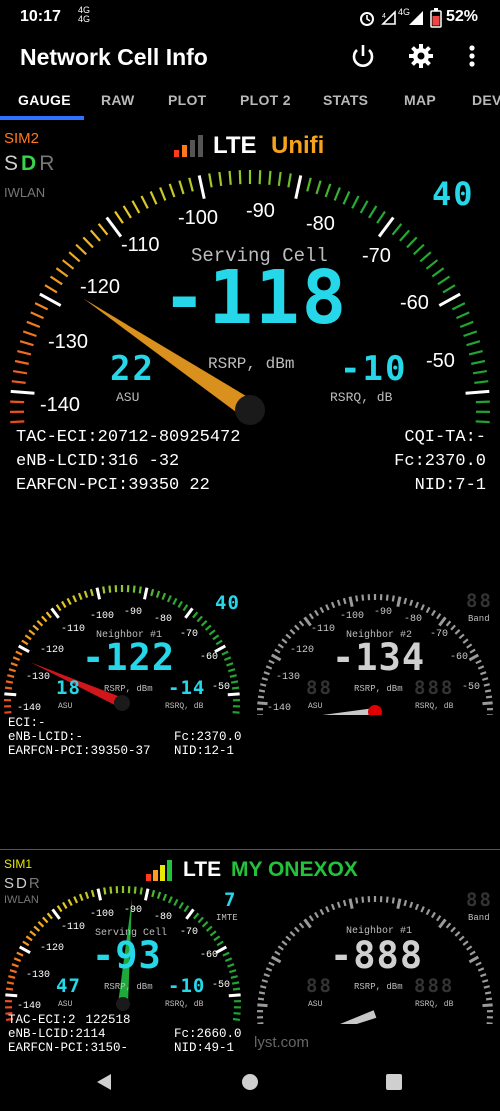 Image resolution: width=500 pixels, height=1111 pixels. I want to click on tab-stats: STATS, so click(345, 100).